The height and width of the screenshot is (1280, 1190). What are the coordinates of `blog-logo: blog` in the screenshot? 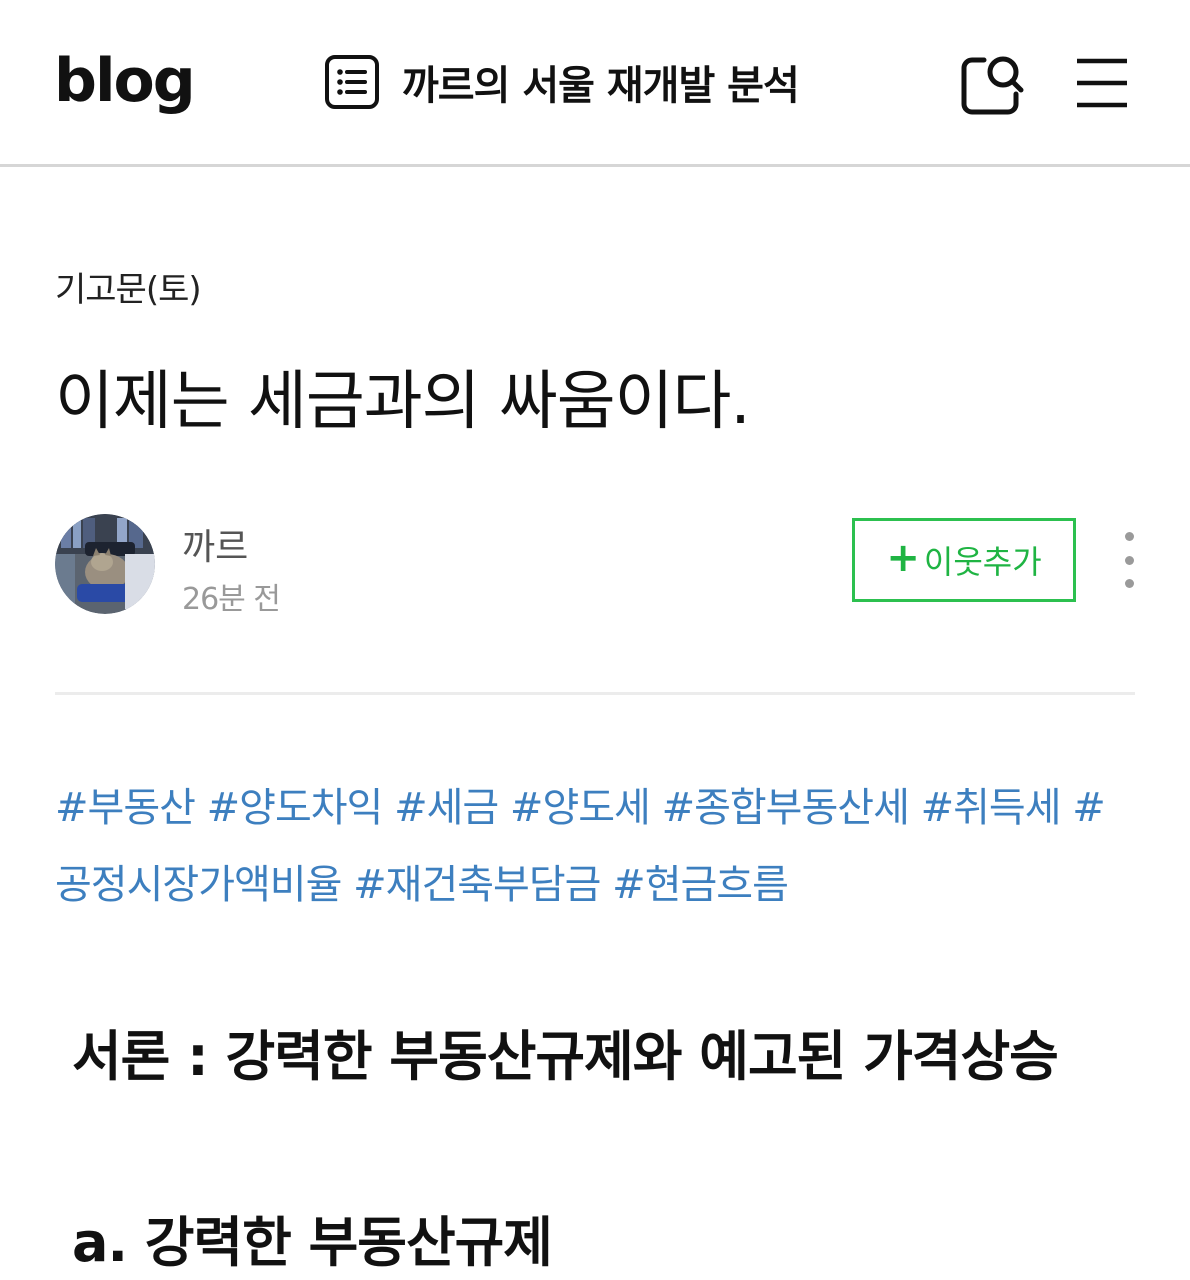 It's located at (125, 81).